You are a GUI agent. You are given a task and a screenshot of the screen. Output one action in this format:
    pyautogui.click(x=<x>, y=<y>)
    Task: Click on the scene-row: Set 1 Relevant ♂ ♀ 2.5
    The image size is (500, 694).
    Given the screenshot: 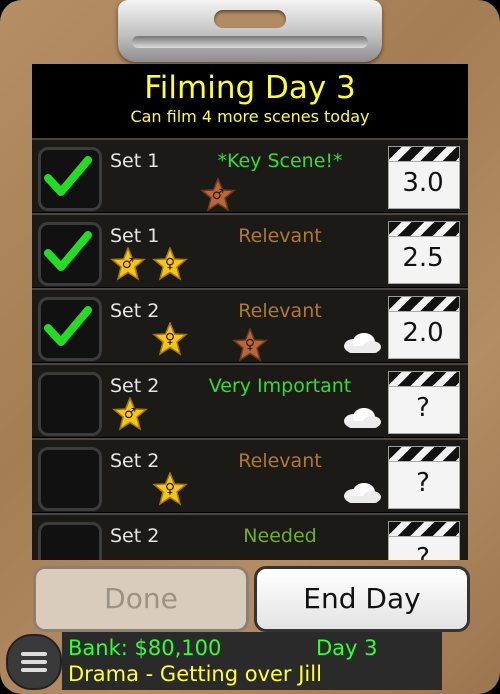 What is the action you would take?
    pyautogui.click(x=250, y=250)
    